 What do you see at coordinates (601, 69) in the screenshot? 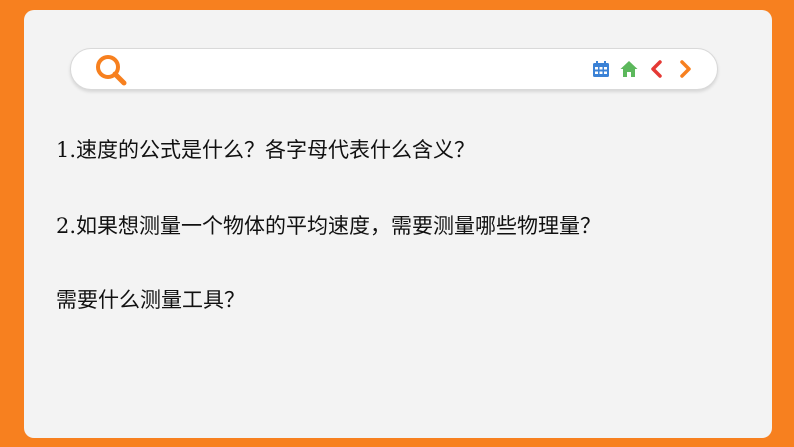
I see `calendar-icon` at bounding box center [601, 69].